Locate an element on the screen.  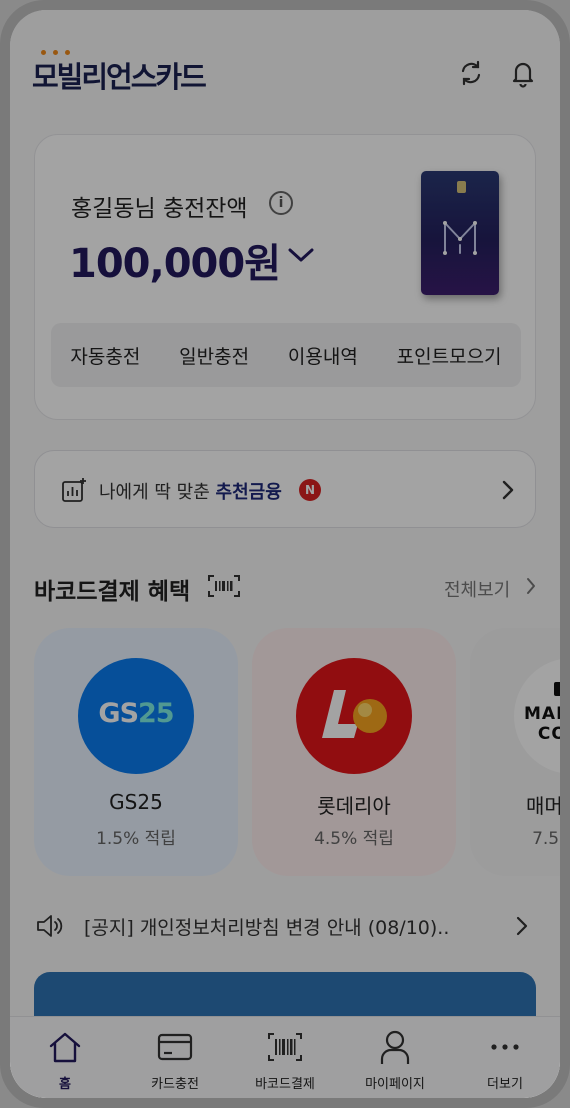
more-icon is located at coordinates (505, 1047).